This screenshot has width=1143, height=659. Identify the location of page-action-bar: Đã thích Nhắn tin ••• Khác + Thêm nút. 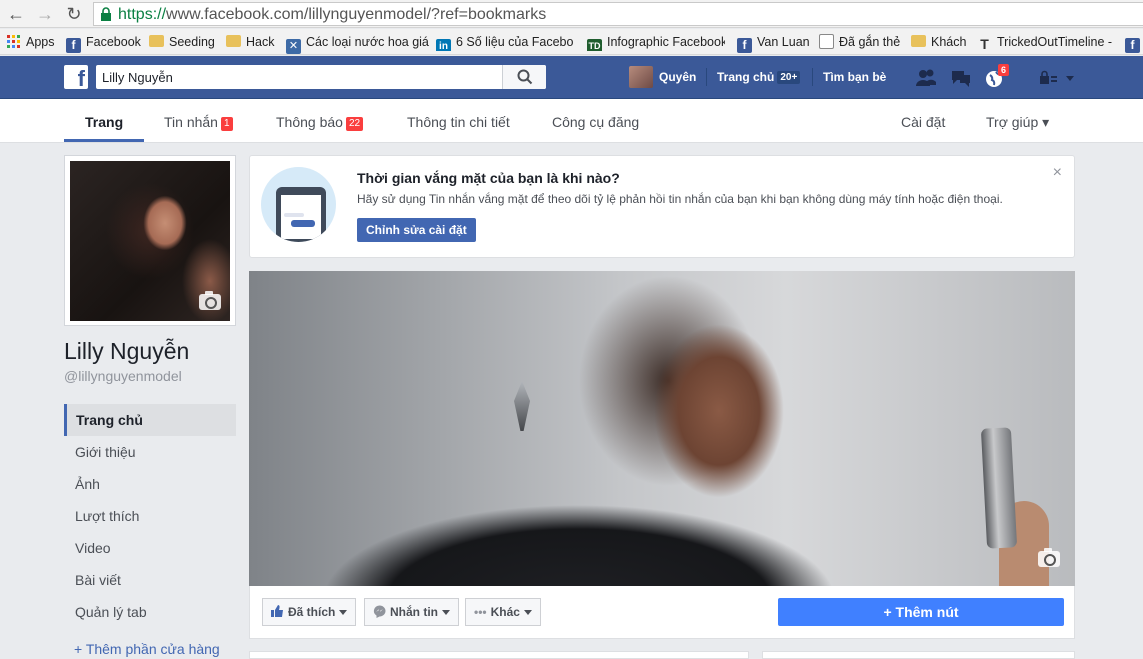
(662, 612).